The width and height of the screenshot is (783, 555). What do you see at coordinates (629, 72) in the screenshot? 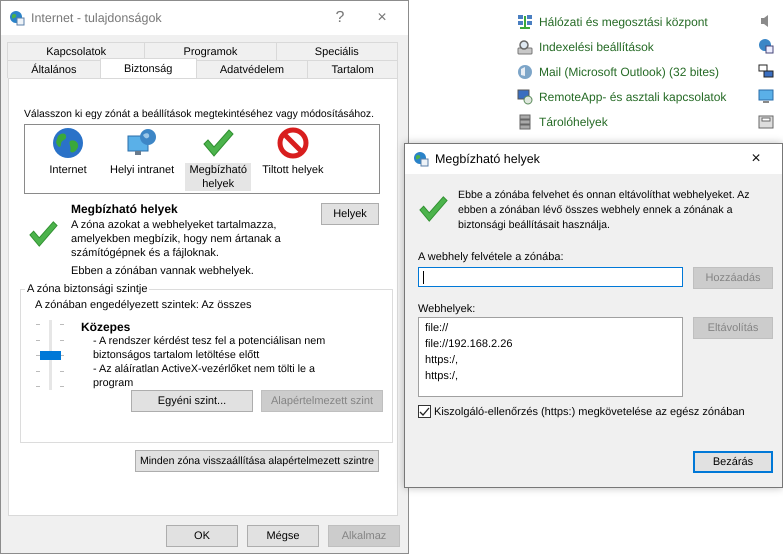
I see `control-panel-link: Mail (Microsoft Outlook) (32 bites)` at bounding box center [629, 72].